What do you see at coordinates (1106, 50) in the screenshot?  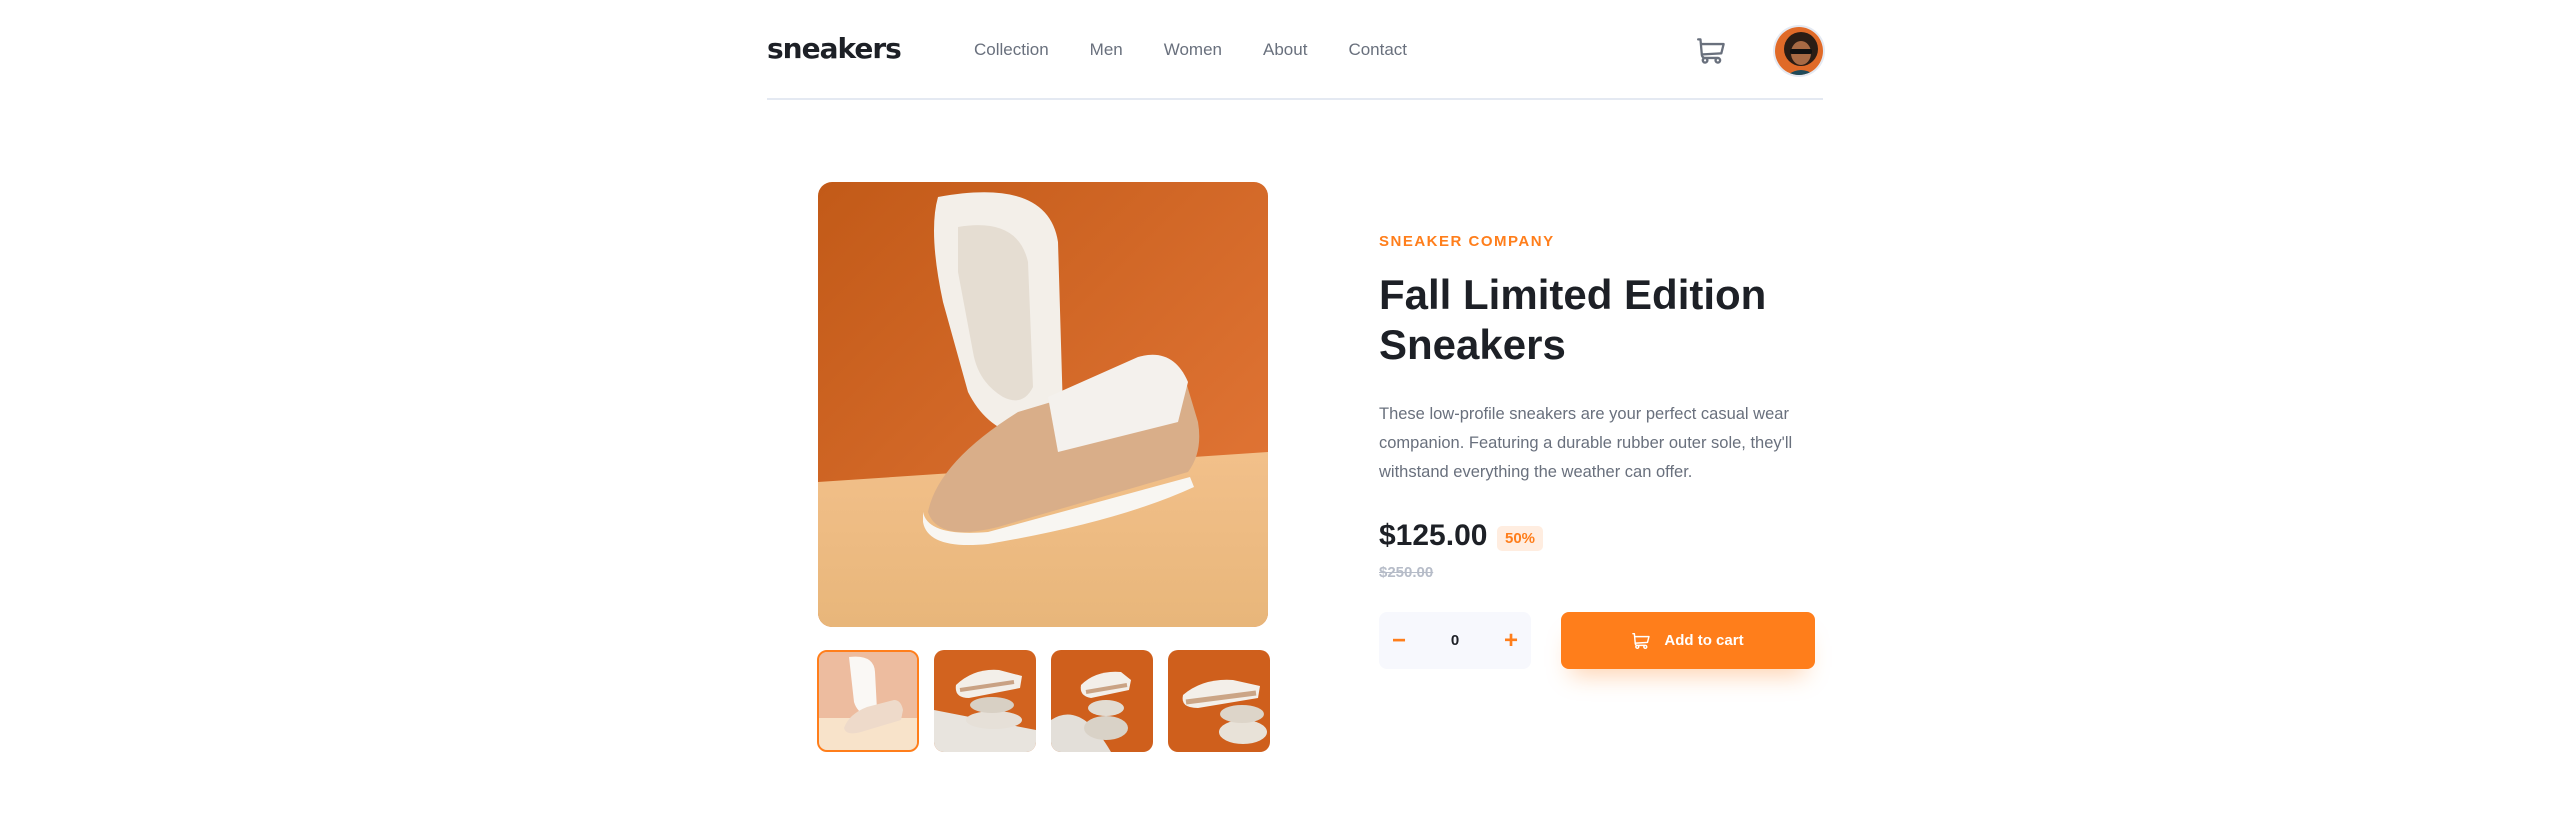 I see `nav-men: Men` at bounding box center [1106, 50].